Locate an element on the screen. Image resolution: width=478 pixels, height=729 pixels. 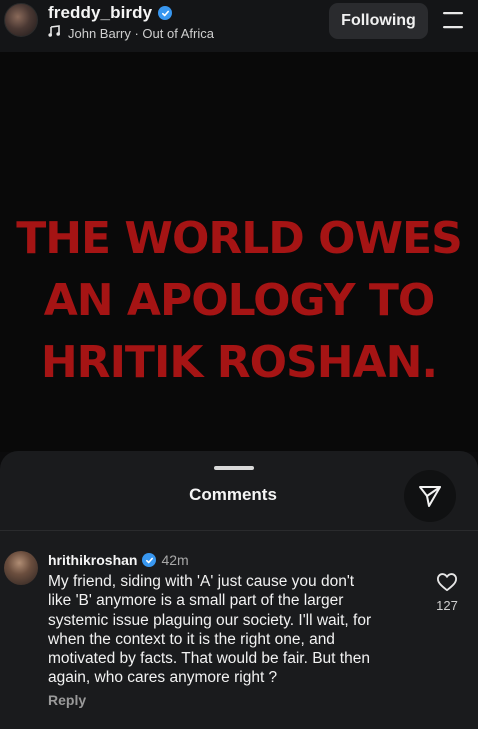
like-count: 127 is located at coordinates (447, 605).